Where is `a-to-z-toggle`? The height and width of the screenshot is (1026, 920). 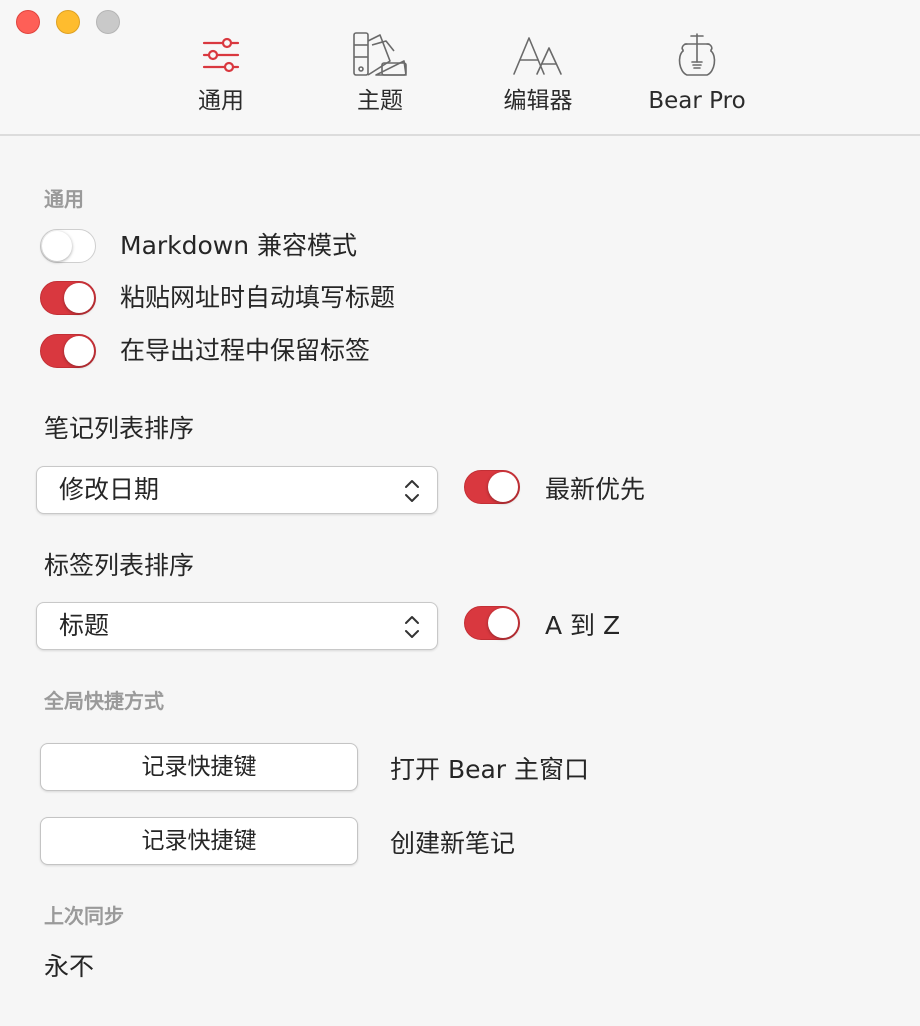 a-to-z-toggle is located at coordinates (492, 623).